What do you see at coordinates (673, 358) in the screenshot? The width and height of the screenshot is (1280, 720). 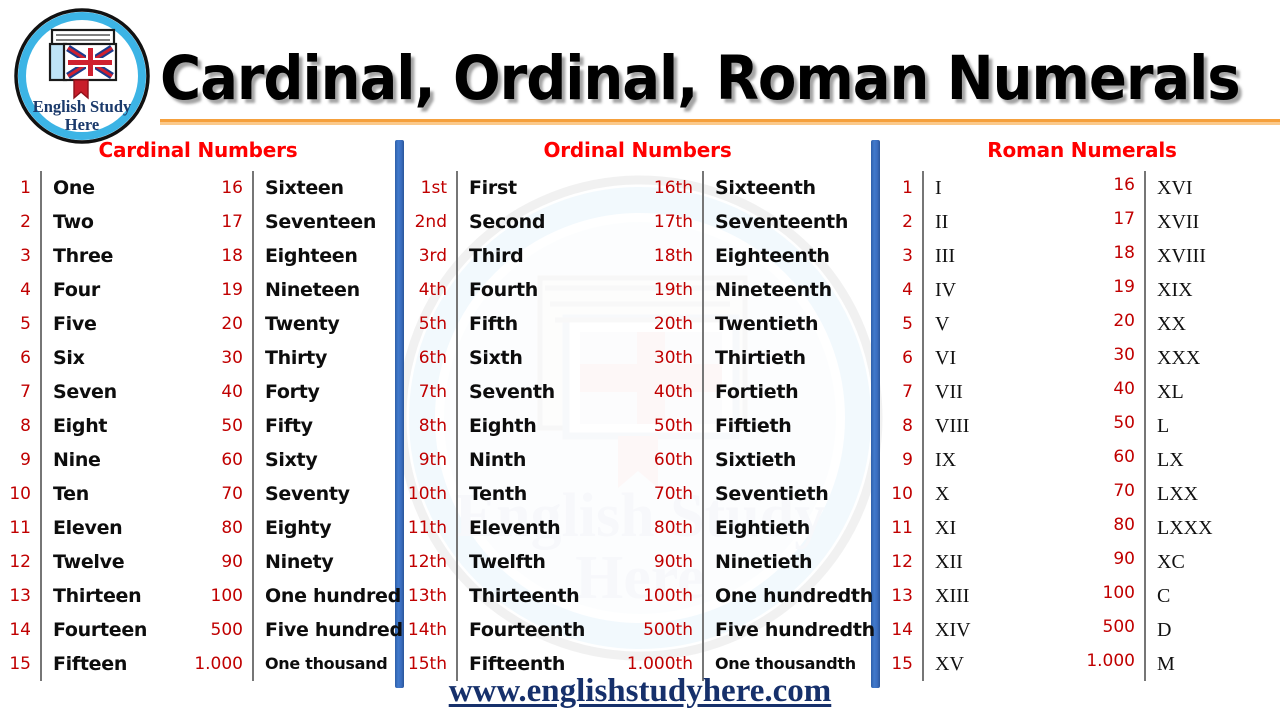 I see `numeral-cell: 30th` at bounding box center [673, 358].